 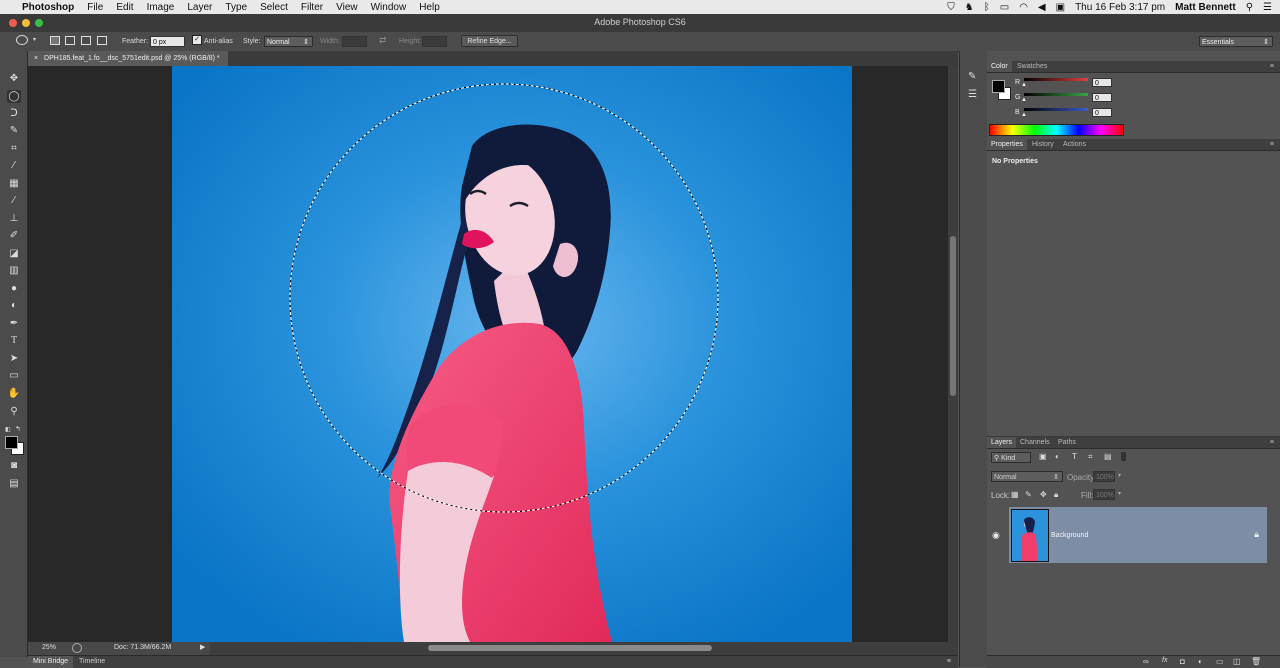 What do you see at coordinates (1104, 494) in the screenshot?
I see `fill-input: 100%` at bounding box center [1104, 494].